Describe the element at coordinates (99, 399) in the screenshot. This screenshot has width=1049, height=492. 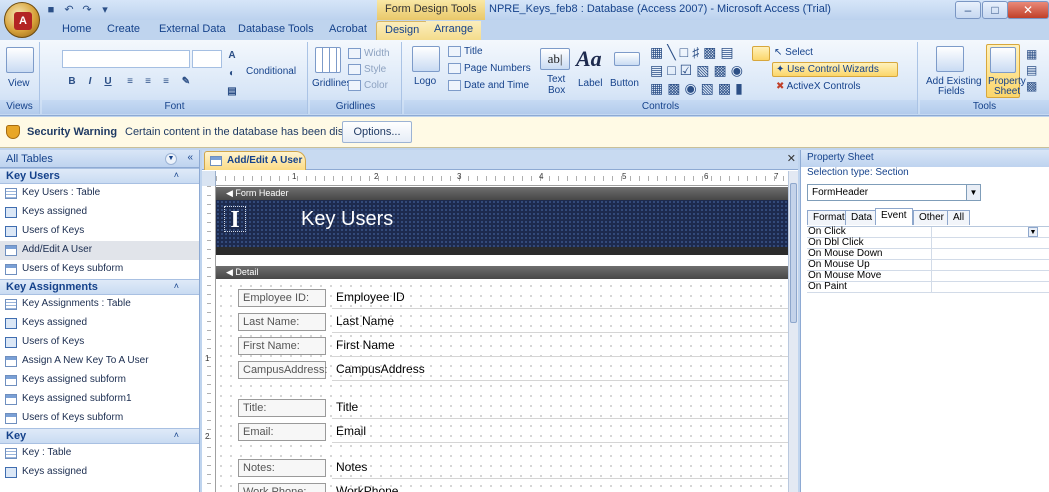
I see `nav-item: Keys assigned subform1` at that location.